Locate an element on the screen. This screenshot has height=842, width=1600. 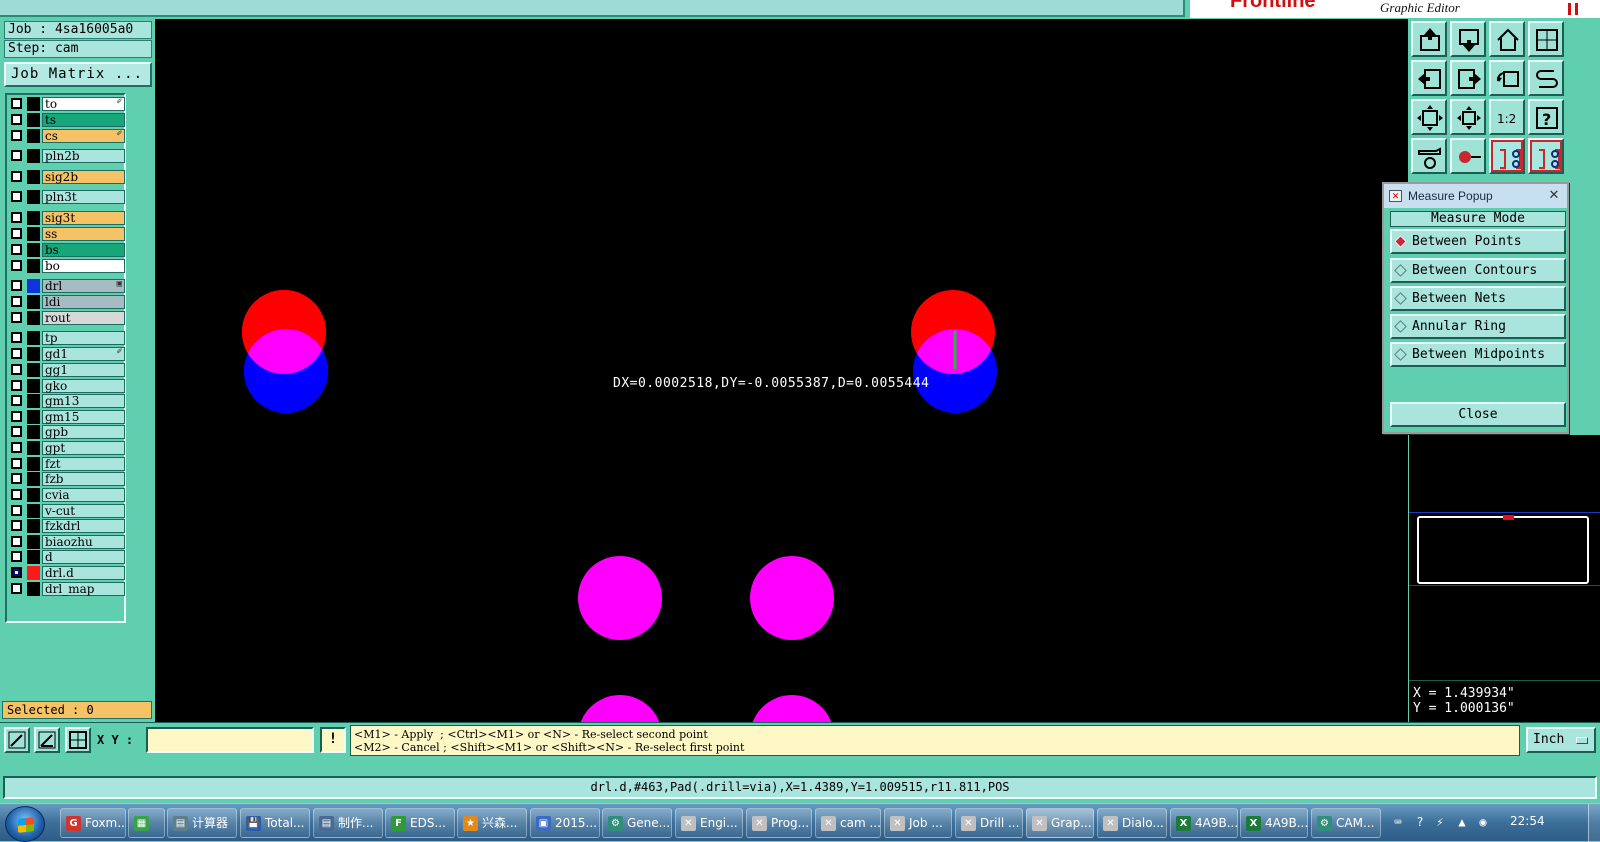
keyboard-icon: ⌨ is located at coordinates (1398, 822).